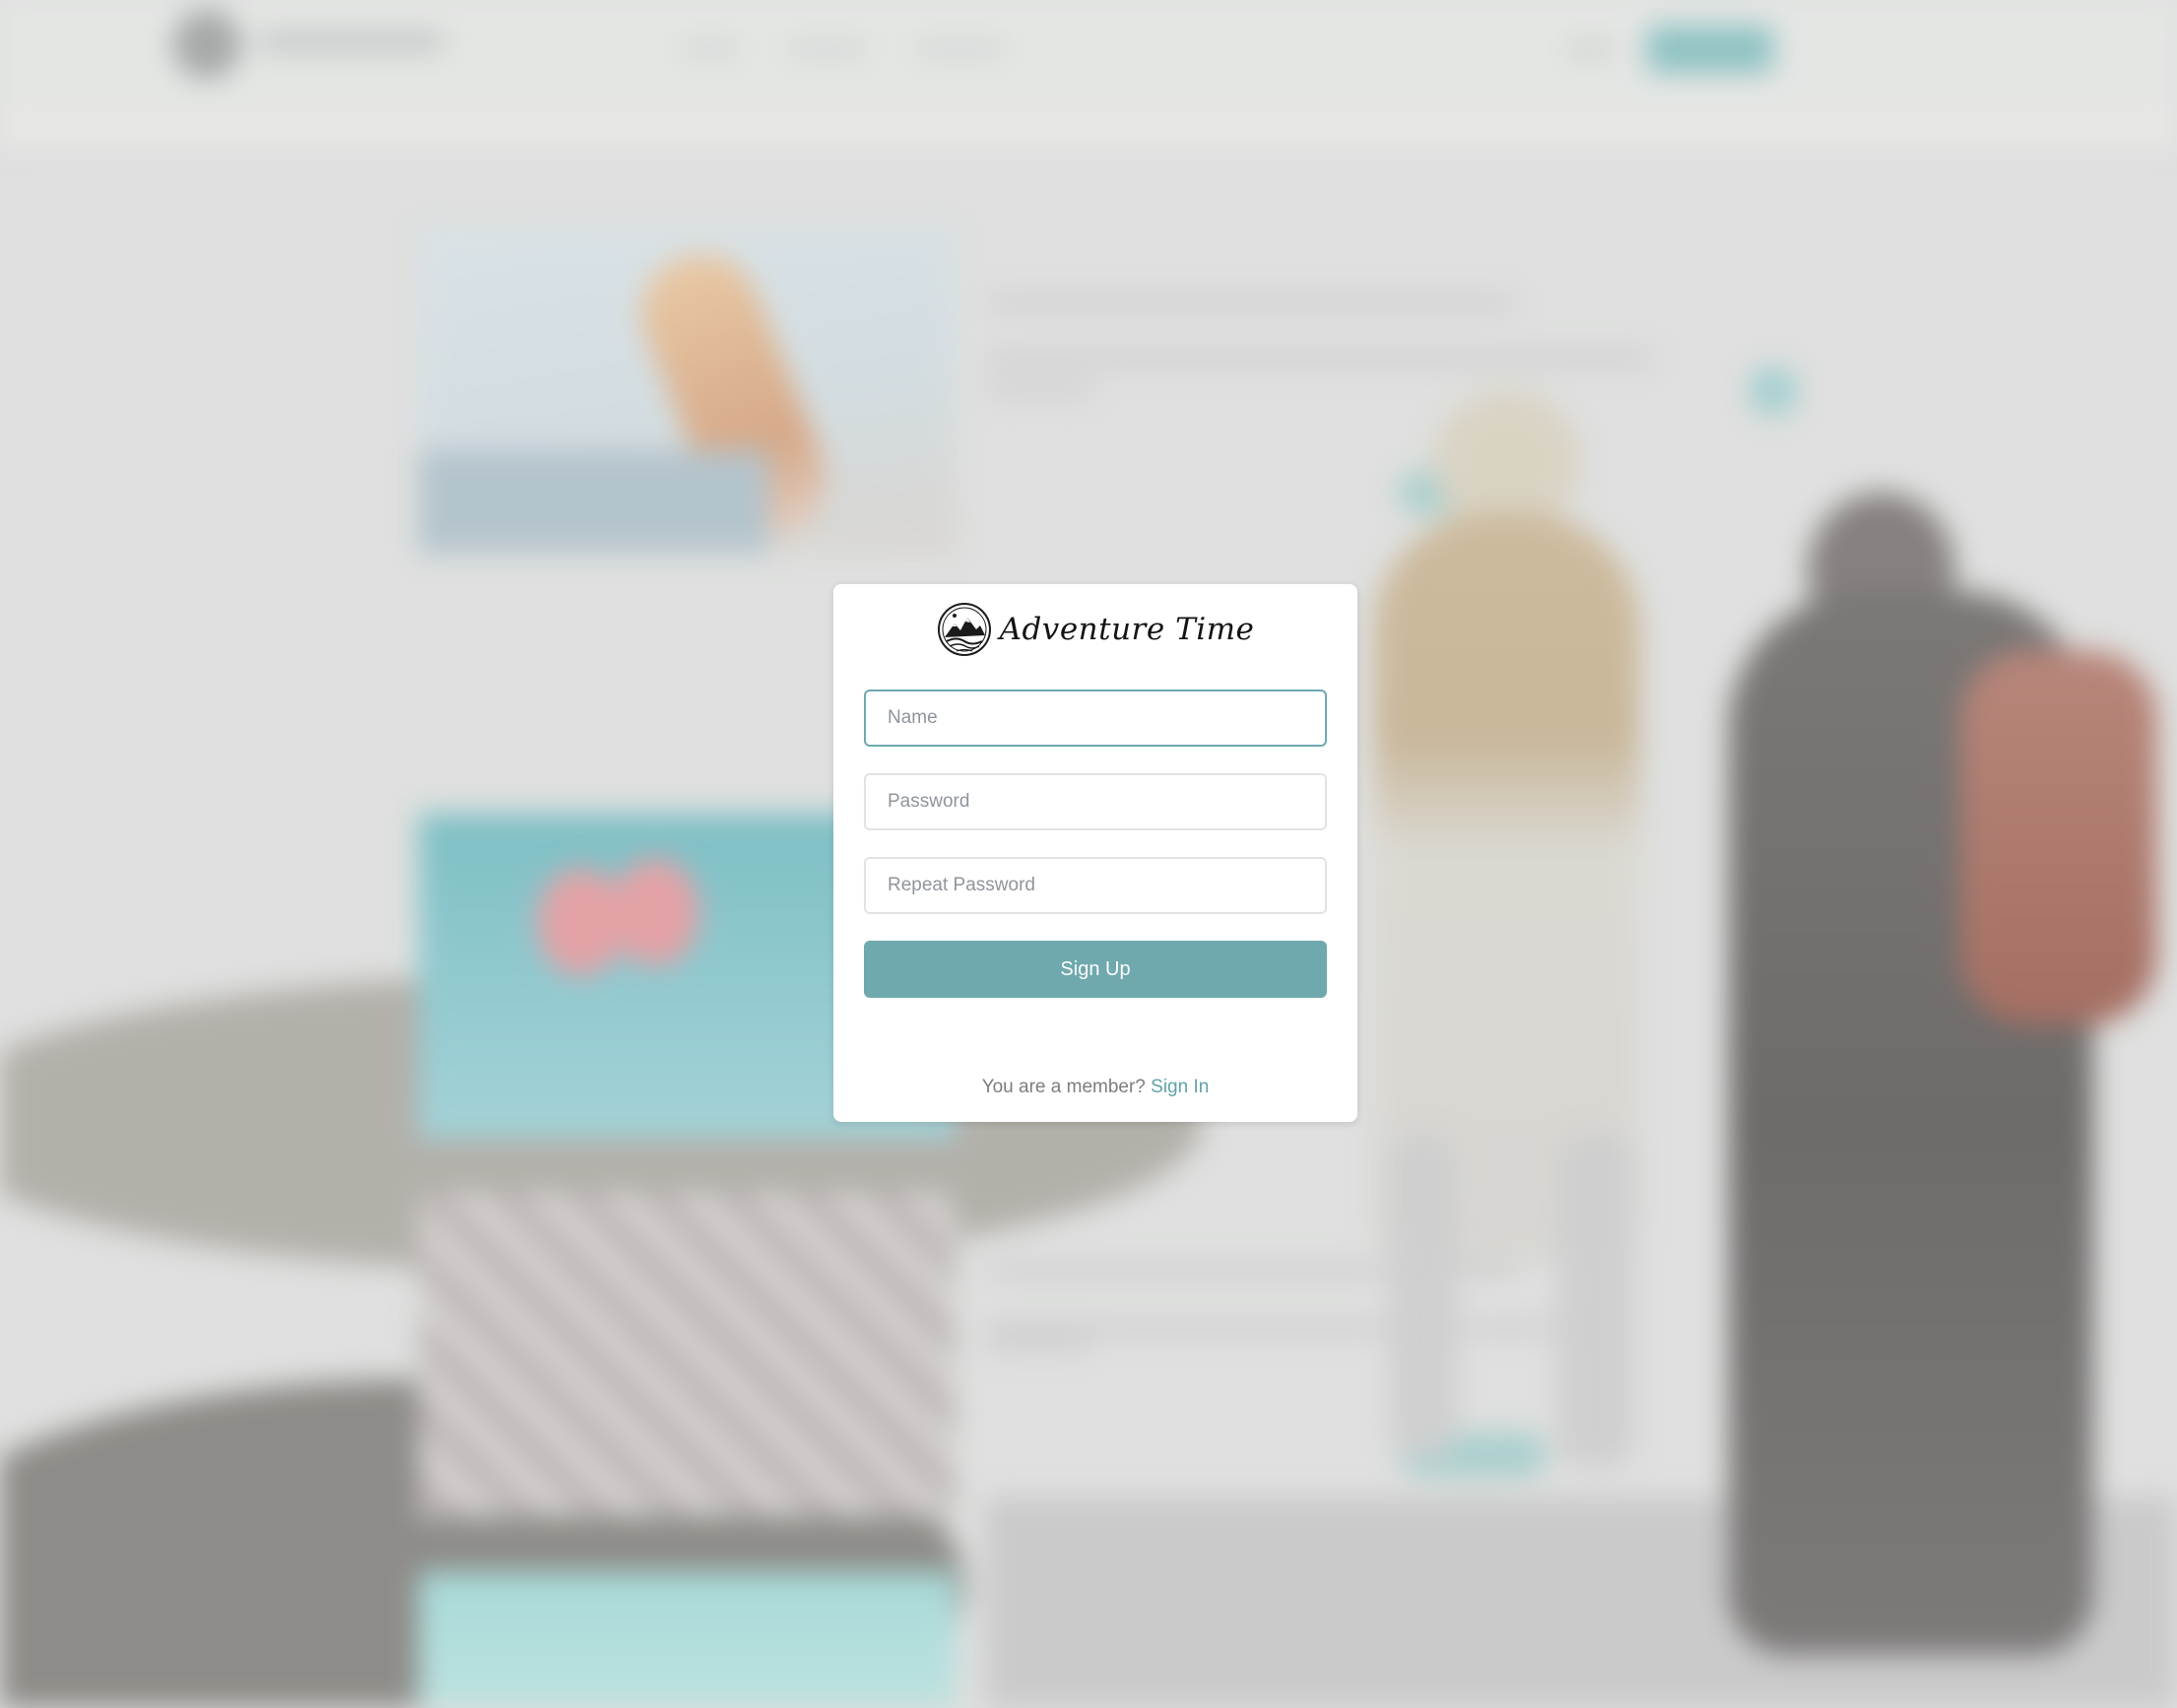  I want to click on password-input, so click(1095, 801).